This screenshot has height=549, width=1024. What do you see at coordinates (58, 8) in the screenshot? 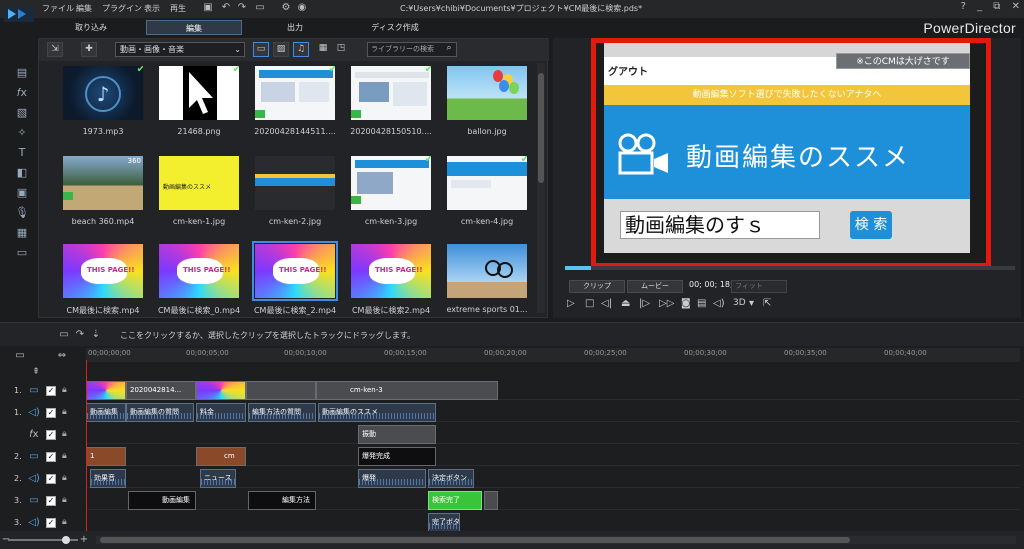
I see `menu-file: ファイル` at bounding box center [58, 8].